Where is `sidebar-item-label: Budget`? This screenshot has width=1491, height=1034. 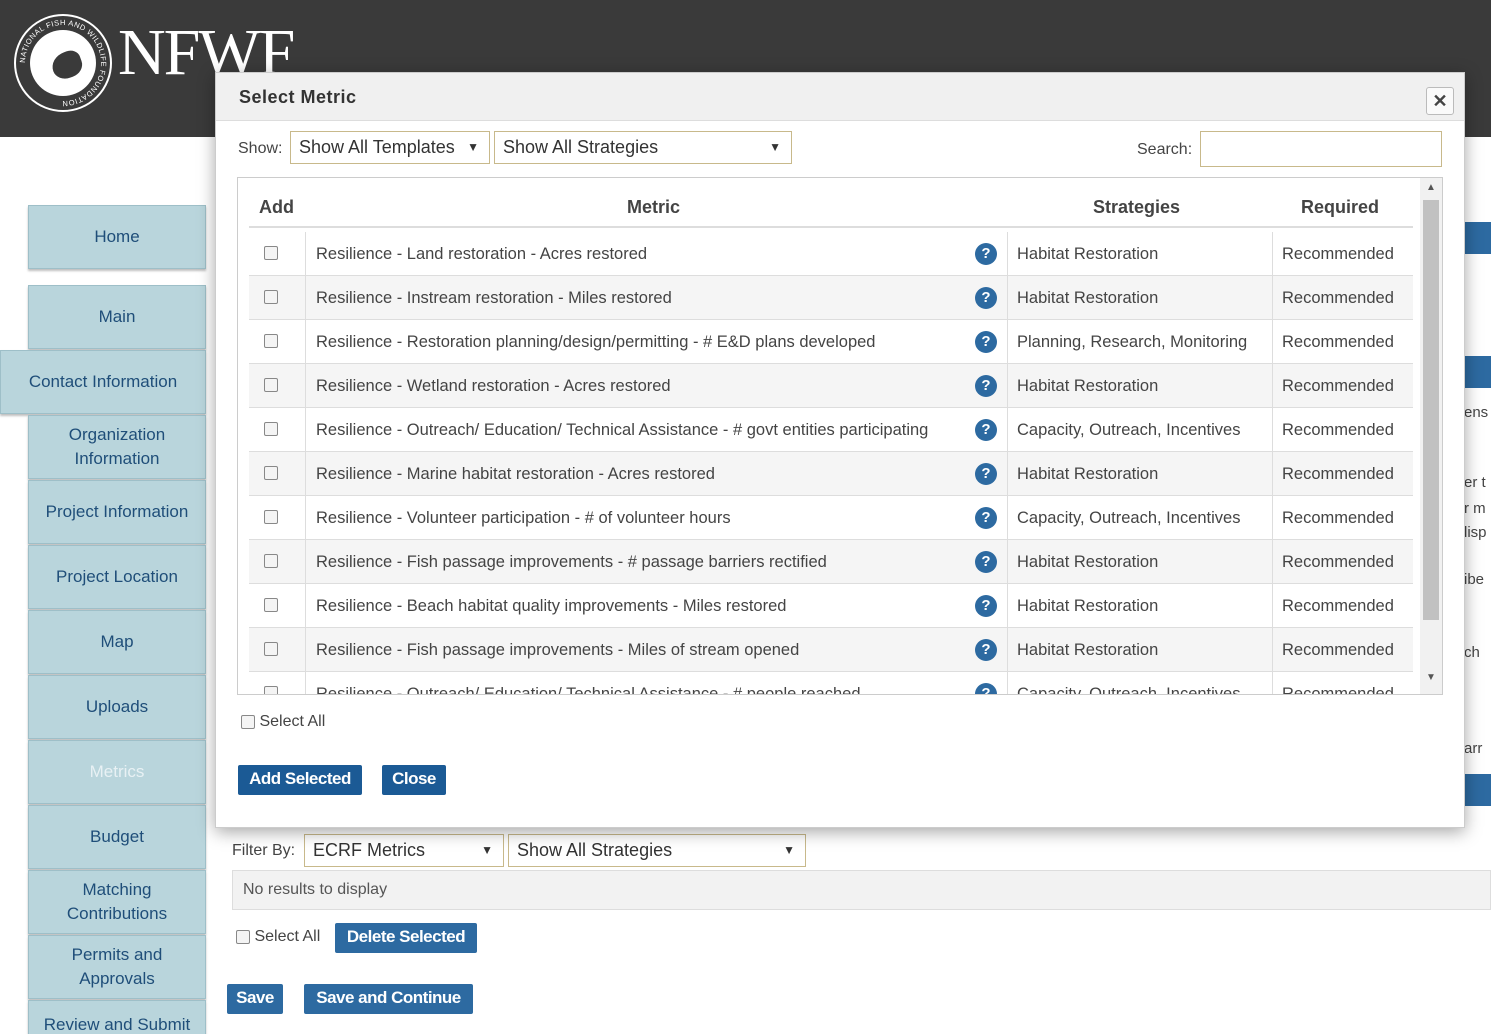
sidebar-item-label: Budget is located at coordinates (117, 836).